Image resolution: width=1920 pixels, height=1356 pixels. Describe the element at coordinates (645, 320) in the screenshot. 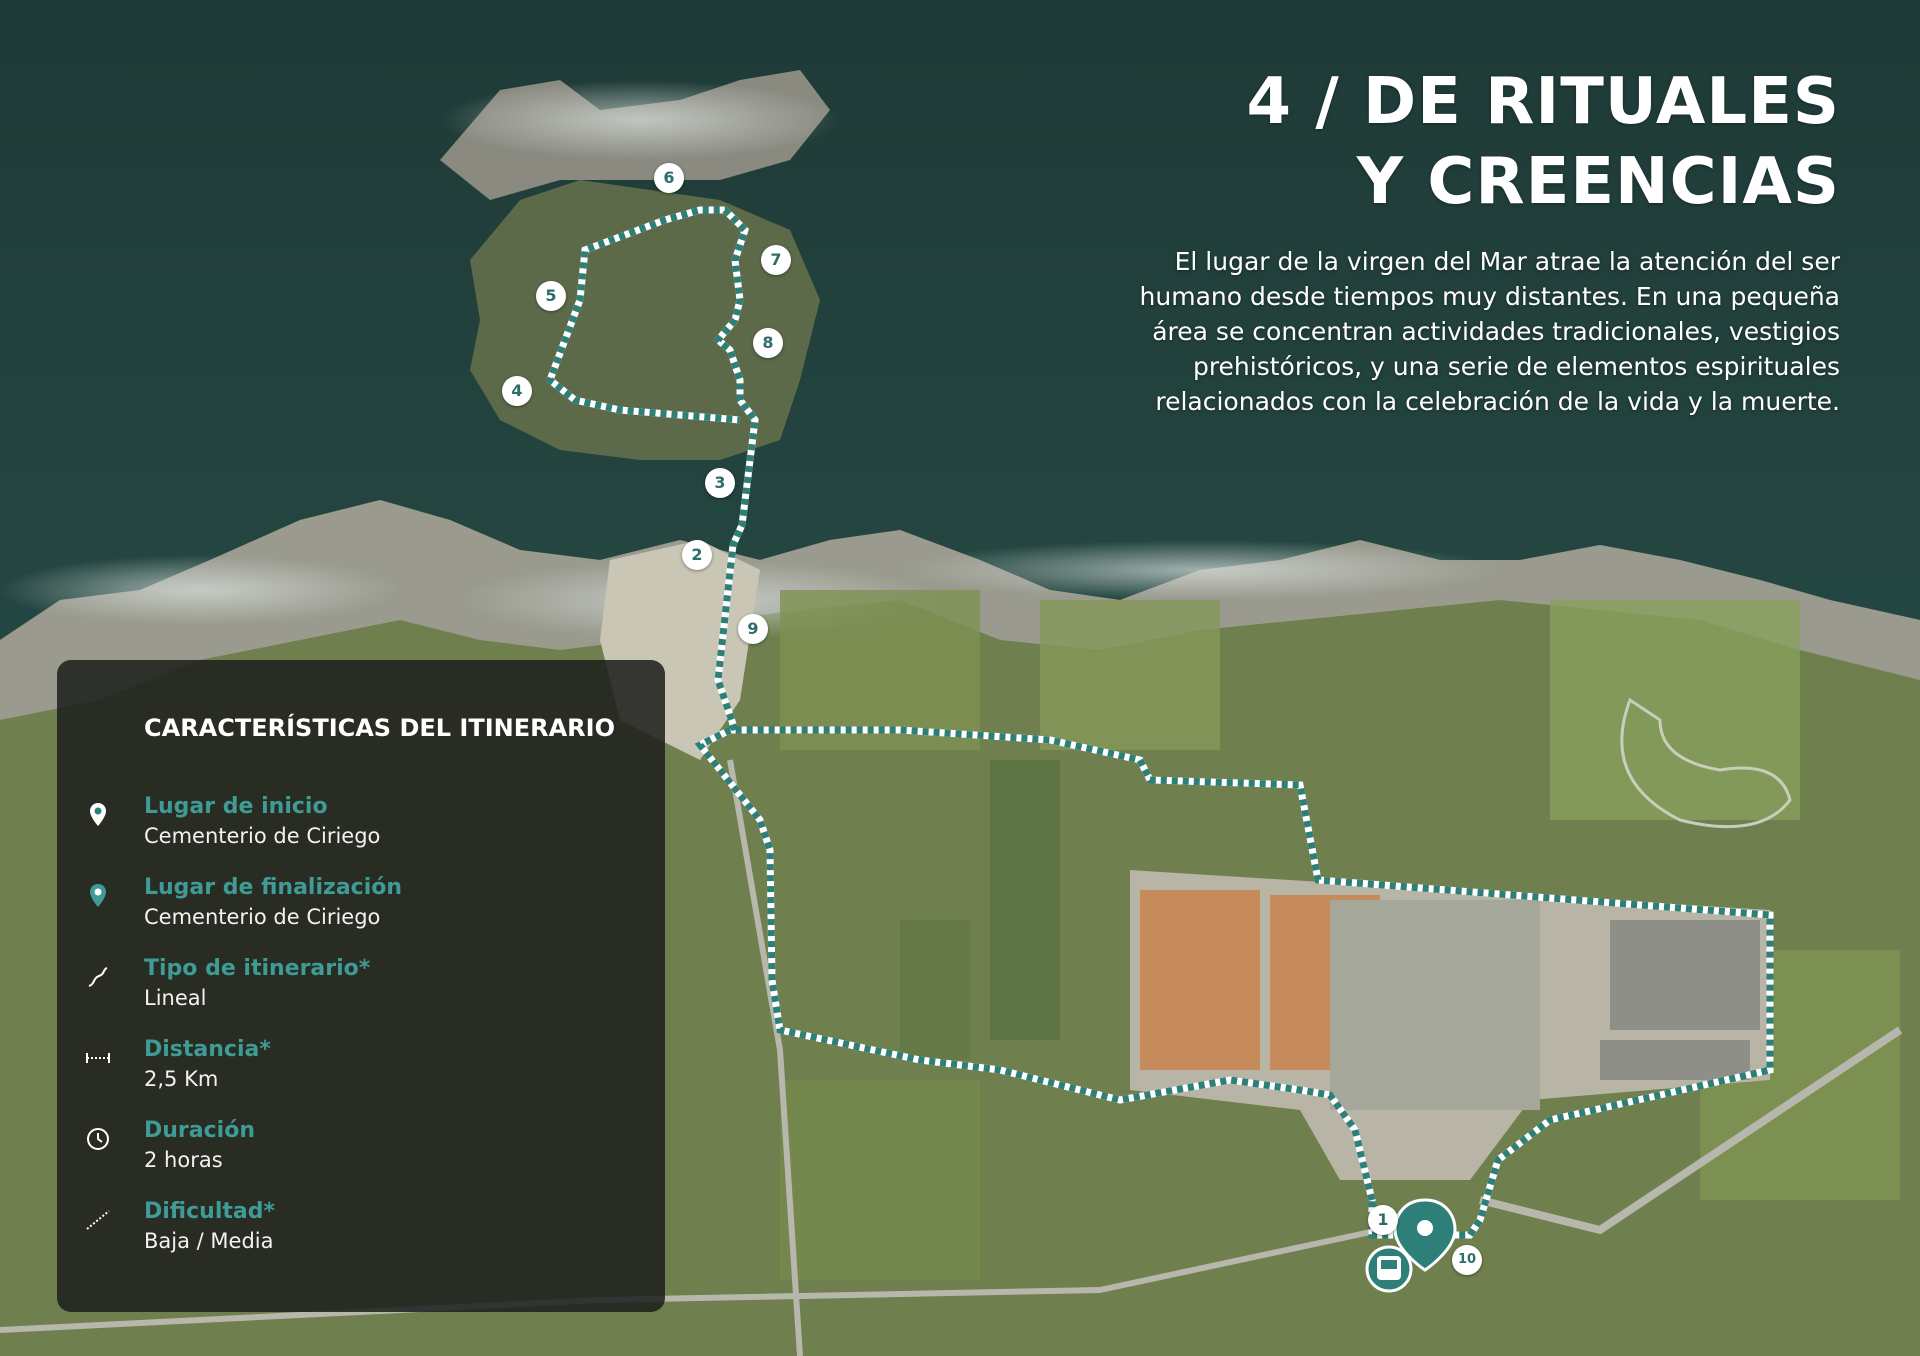

I see `island-area` at that location.